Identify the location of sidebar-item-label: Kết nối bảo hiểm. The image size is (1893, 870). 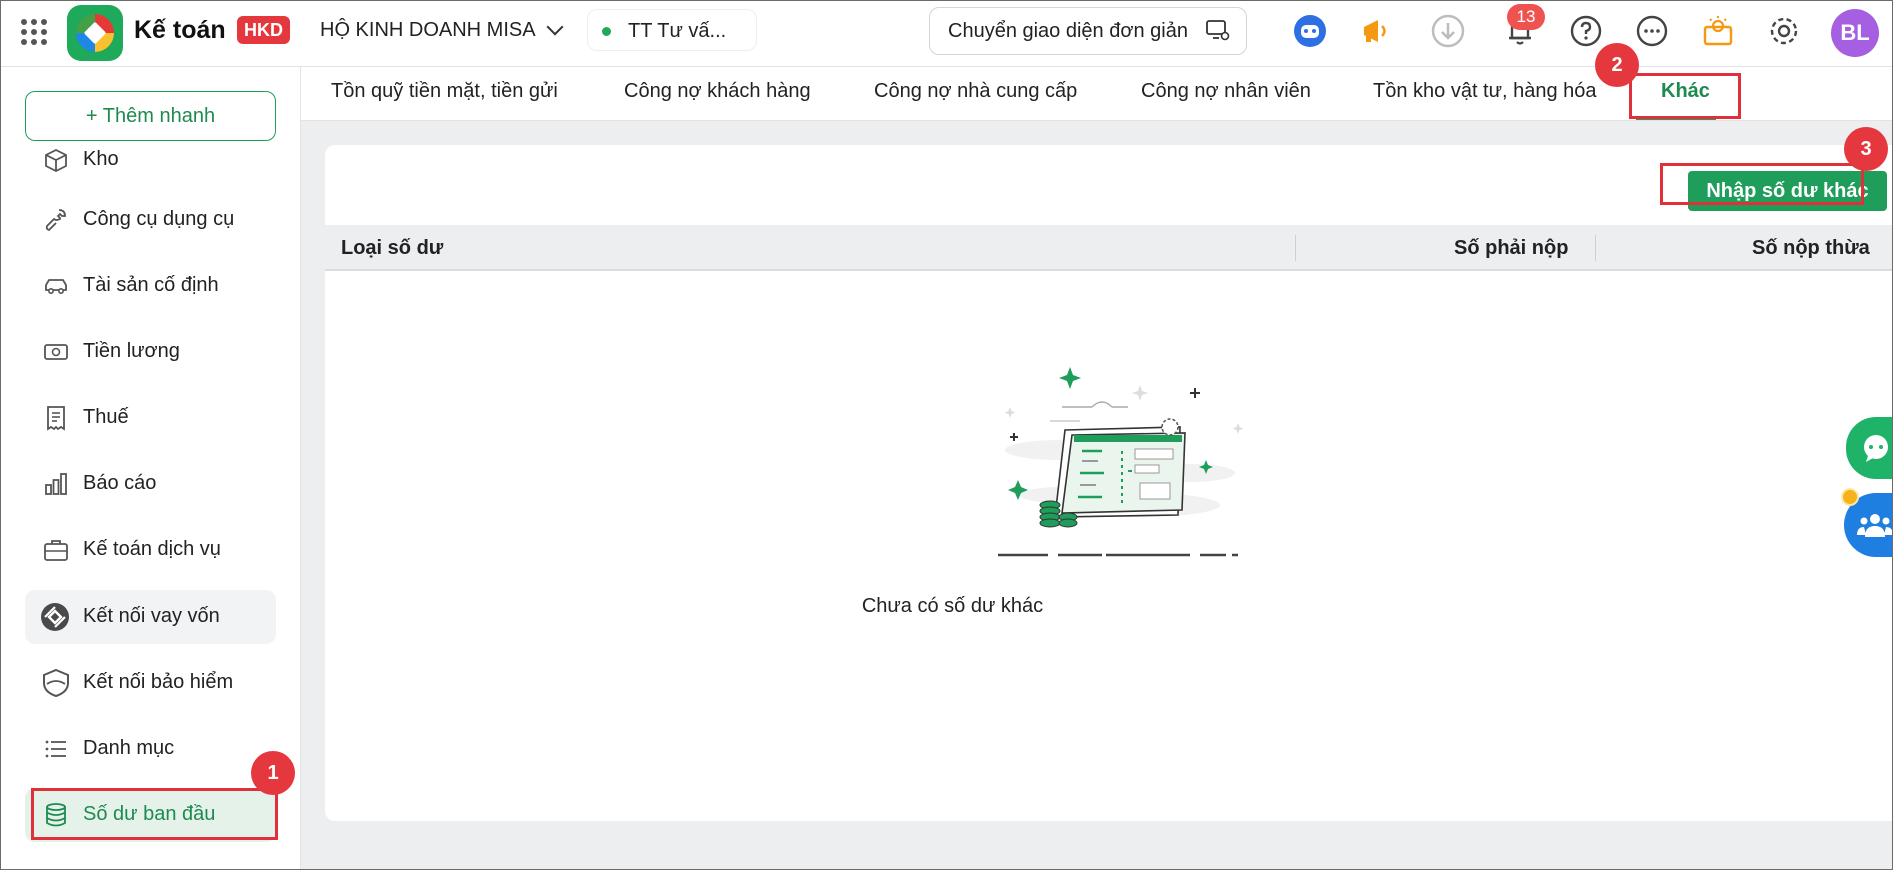
(158, 682).